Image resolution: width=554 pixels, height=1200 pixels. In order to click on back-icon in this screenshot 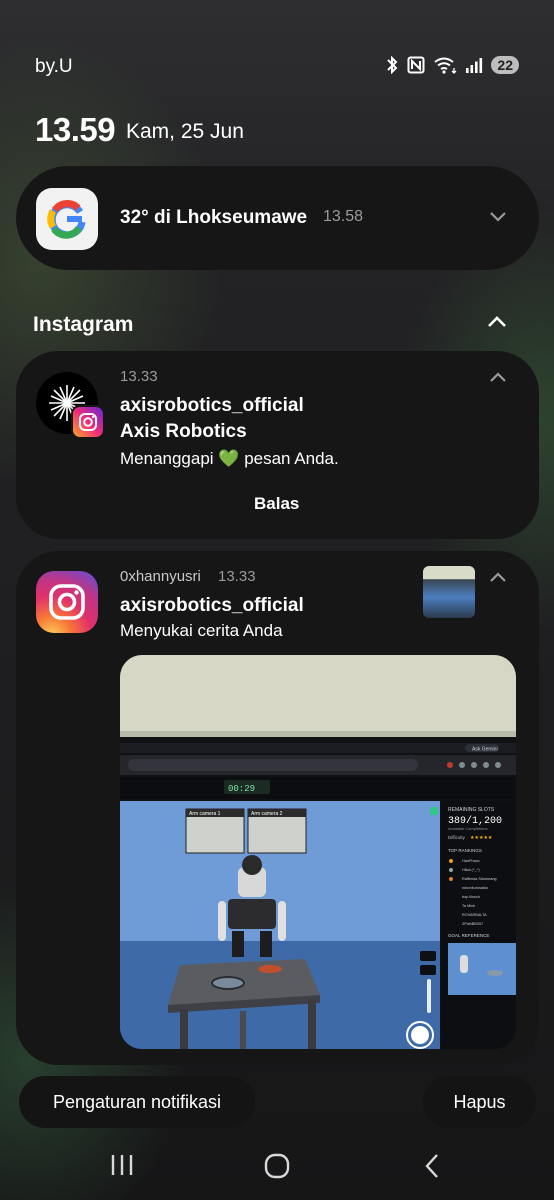, I will do `click(432, 1166)`.